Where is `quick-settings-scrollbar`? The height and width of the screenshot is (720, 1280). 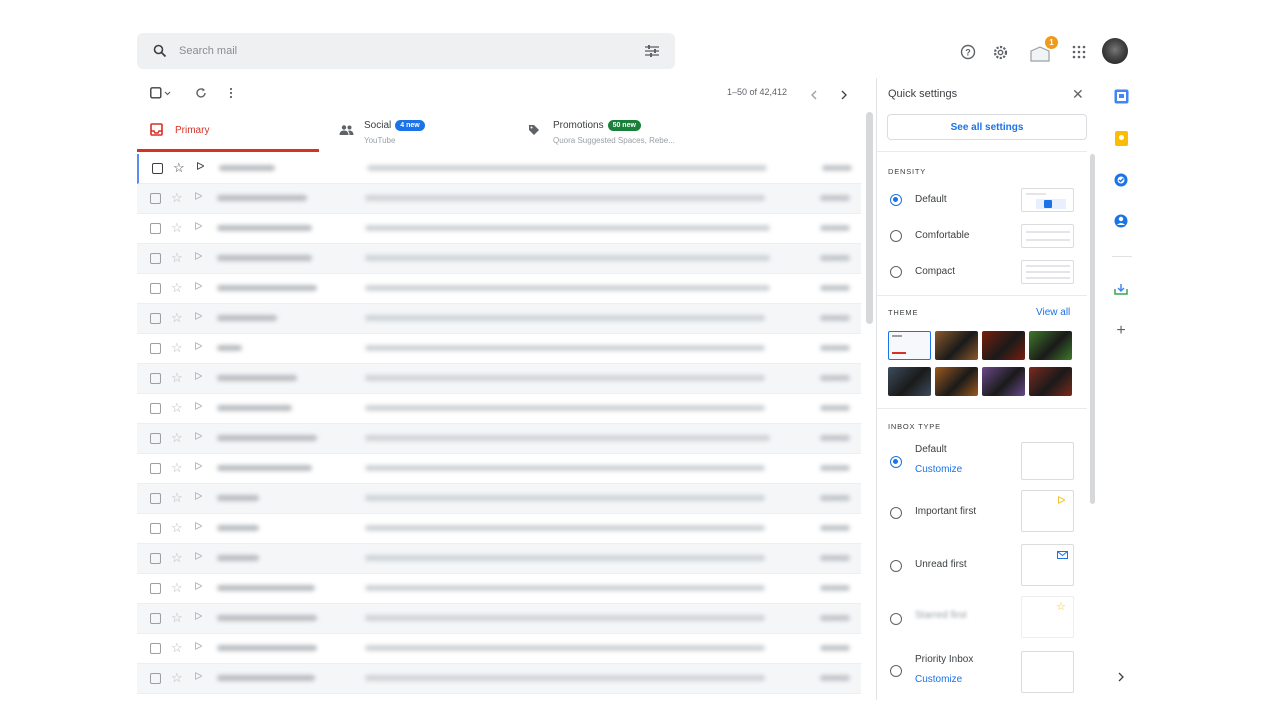
quick-settings-scrollbar is located at coordinates (1092, 329).